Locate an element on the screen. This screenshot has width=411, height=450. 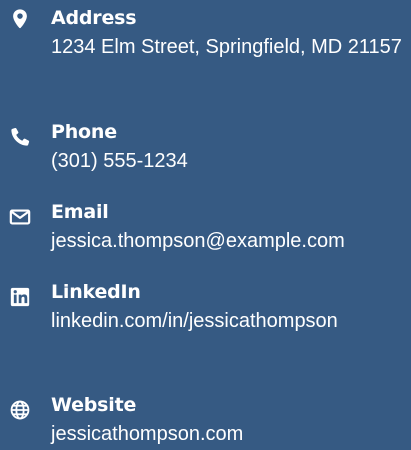
envelope-icon is located at coordinates (20, 217).